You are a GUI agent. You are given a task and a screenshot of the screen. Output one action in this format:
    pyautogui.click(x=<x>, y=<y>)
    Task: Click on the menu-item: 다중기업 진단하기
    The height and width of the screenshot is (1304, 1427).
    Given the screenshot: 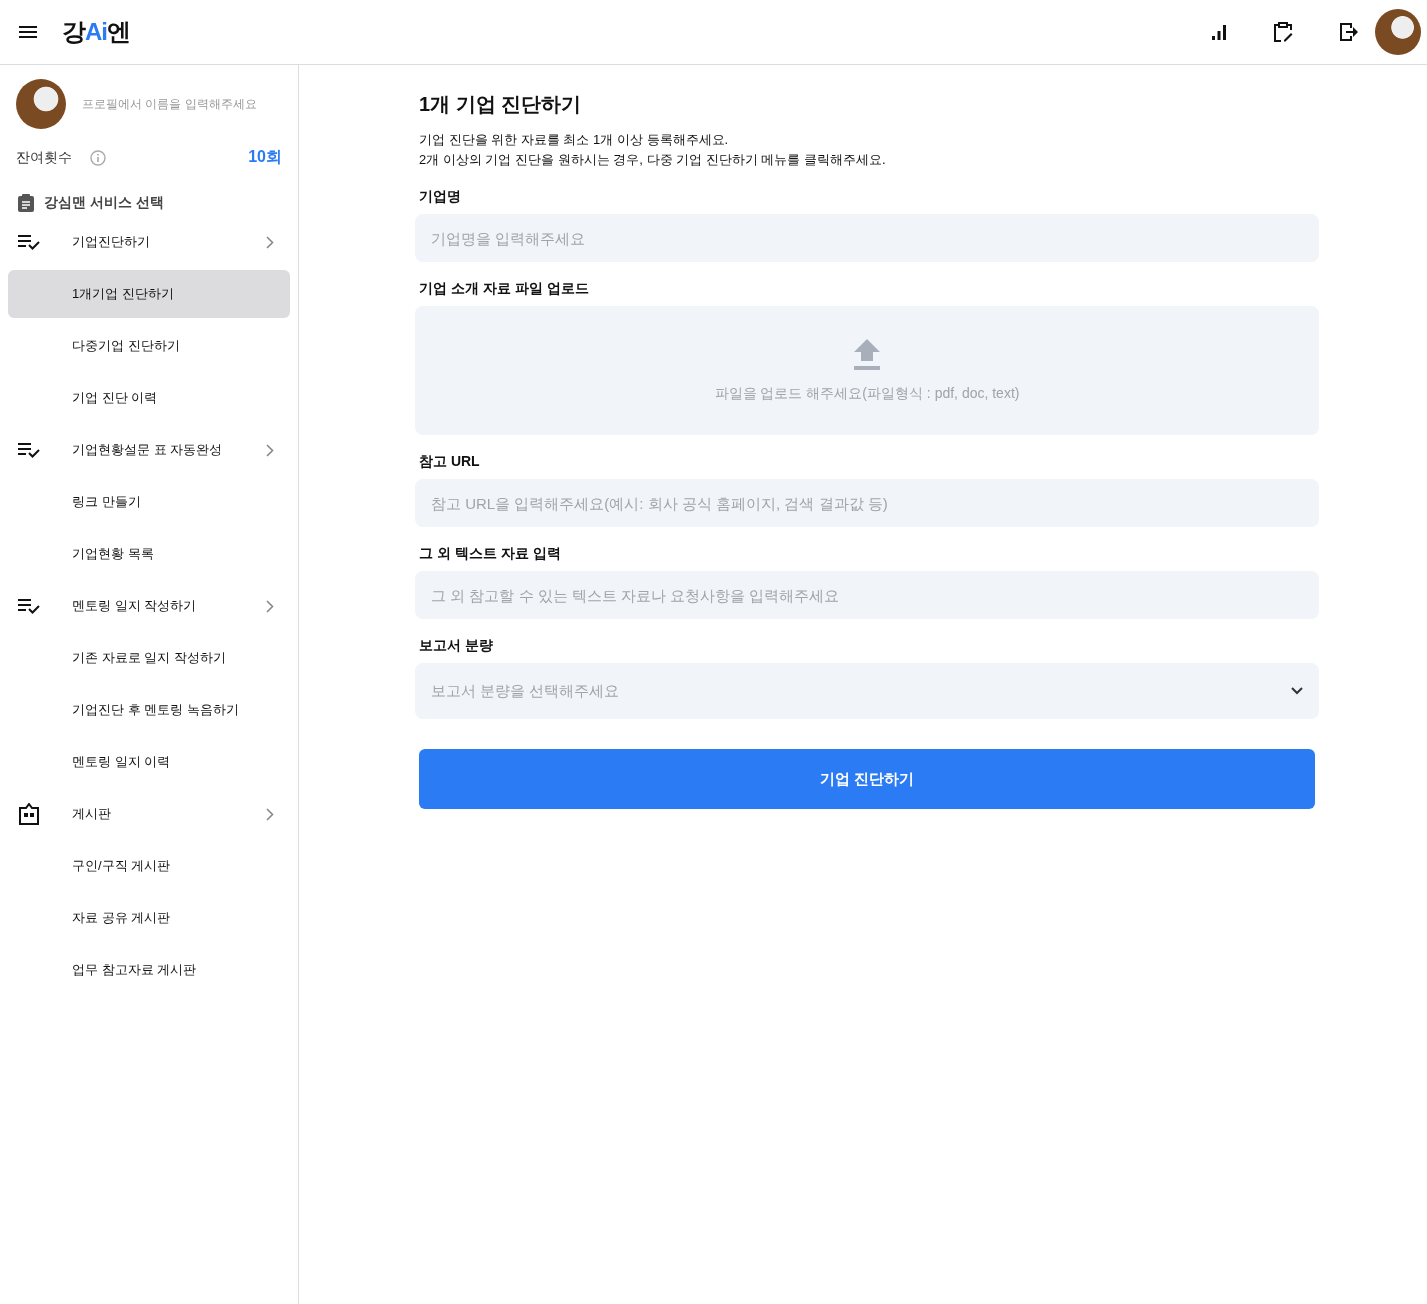 What is the action you would take?
    pyautogui.click(x=149, y=346)
    